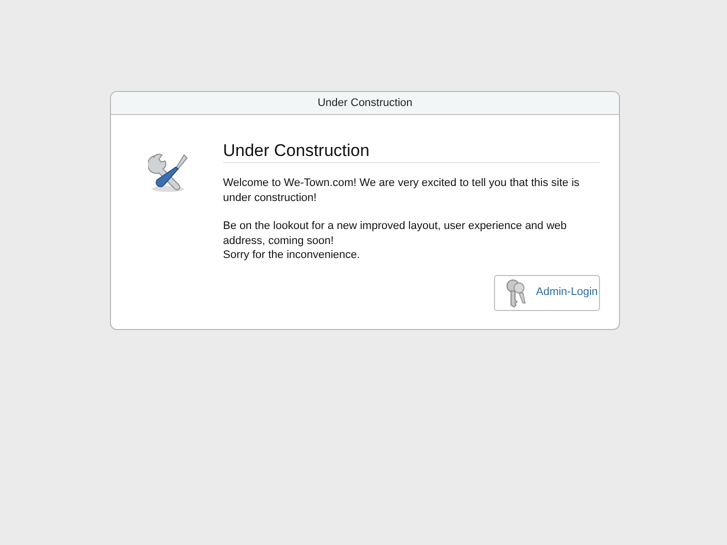 This screenshot has width=727, height=545. What do you see at coordinates (292, 255) in the screenshot?
I see `body-text: Sorry for the inconvenience.` at bounding box center [292, 255].